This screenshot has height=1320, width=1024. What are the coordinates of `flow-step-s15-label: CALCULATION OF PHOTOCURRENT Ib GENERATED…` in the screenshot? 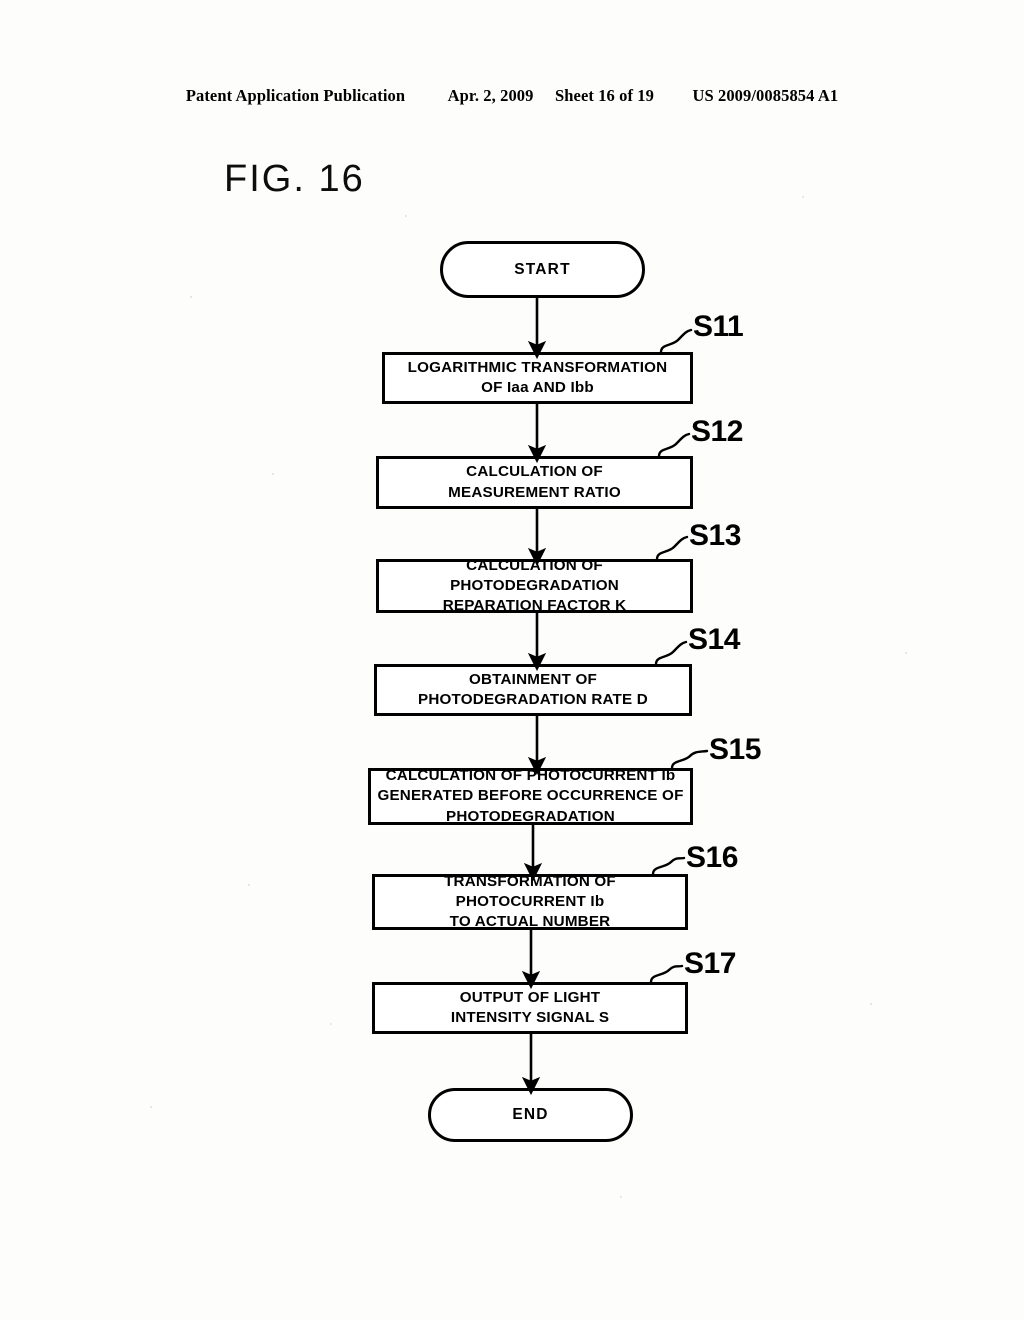 It's located at (530, 796).